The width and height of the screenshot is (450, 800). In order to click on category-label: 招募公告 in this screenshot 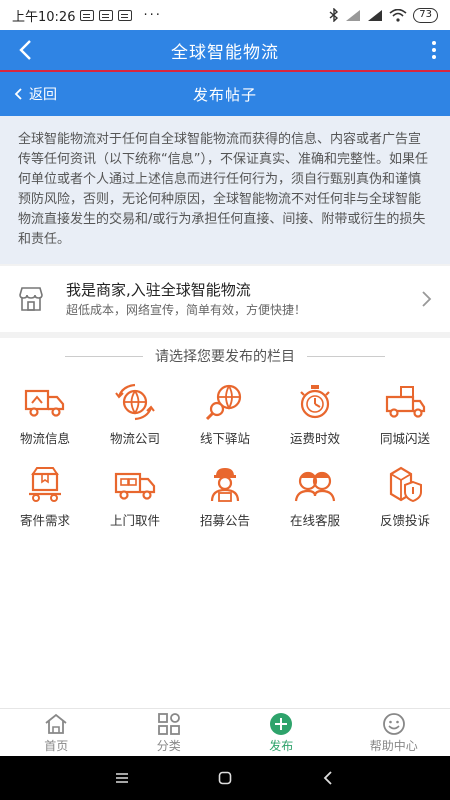, I will do `click(224, 520)`.